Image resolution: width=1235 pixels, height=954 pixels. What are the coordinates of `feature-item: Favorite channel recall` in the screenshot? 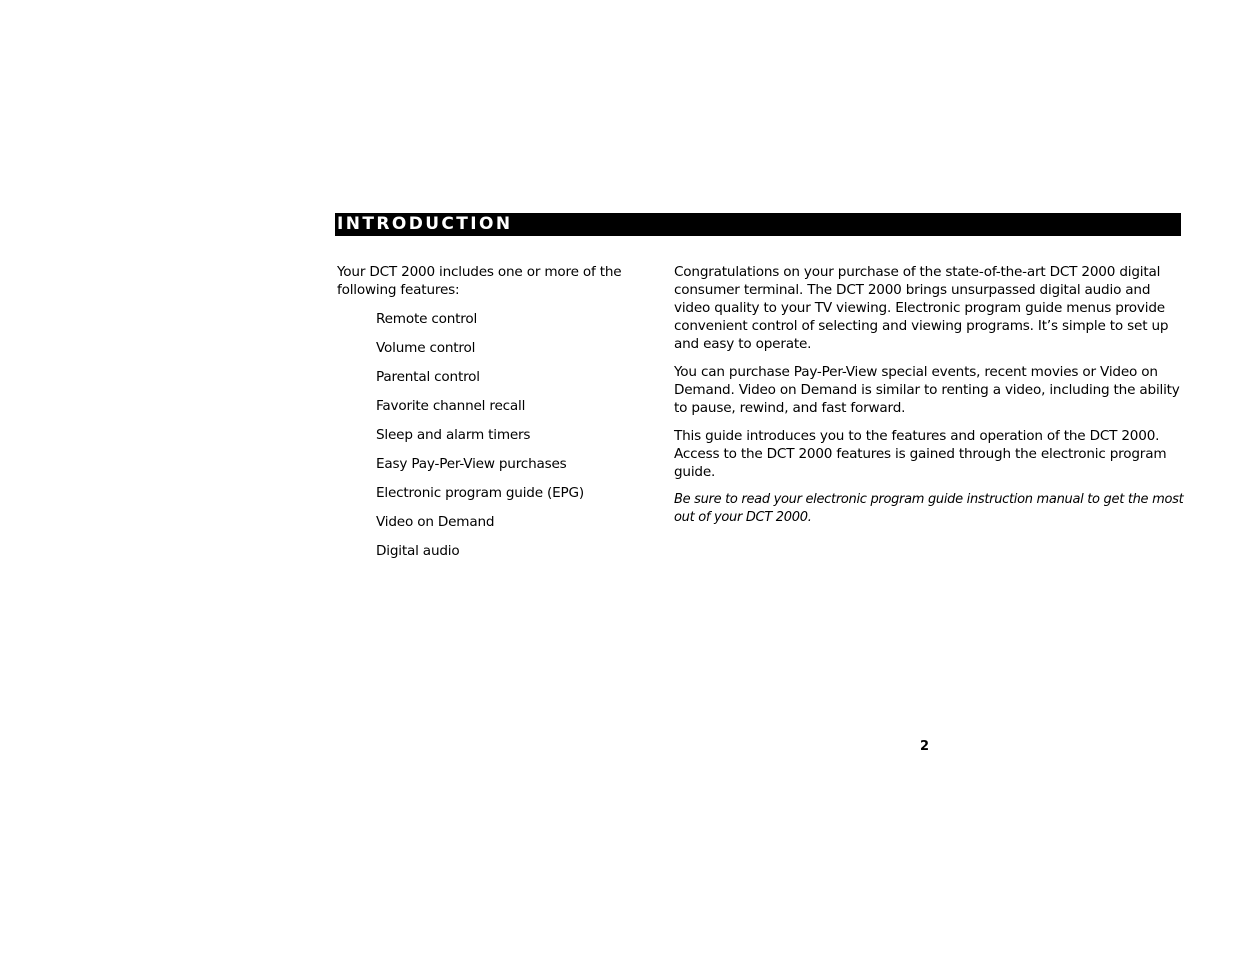 It's located at (451, 406).